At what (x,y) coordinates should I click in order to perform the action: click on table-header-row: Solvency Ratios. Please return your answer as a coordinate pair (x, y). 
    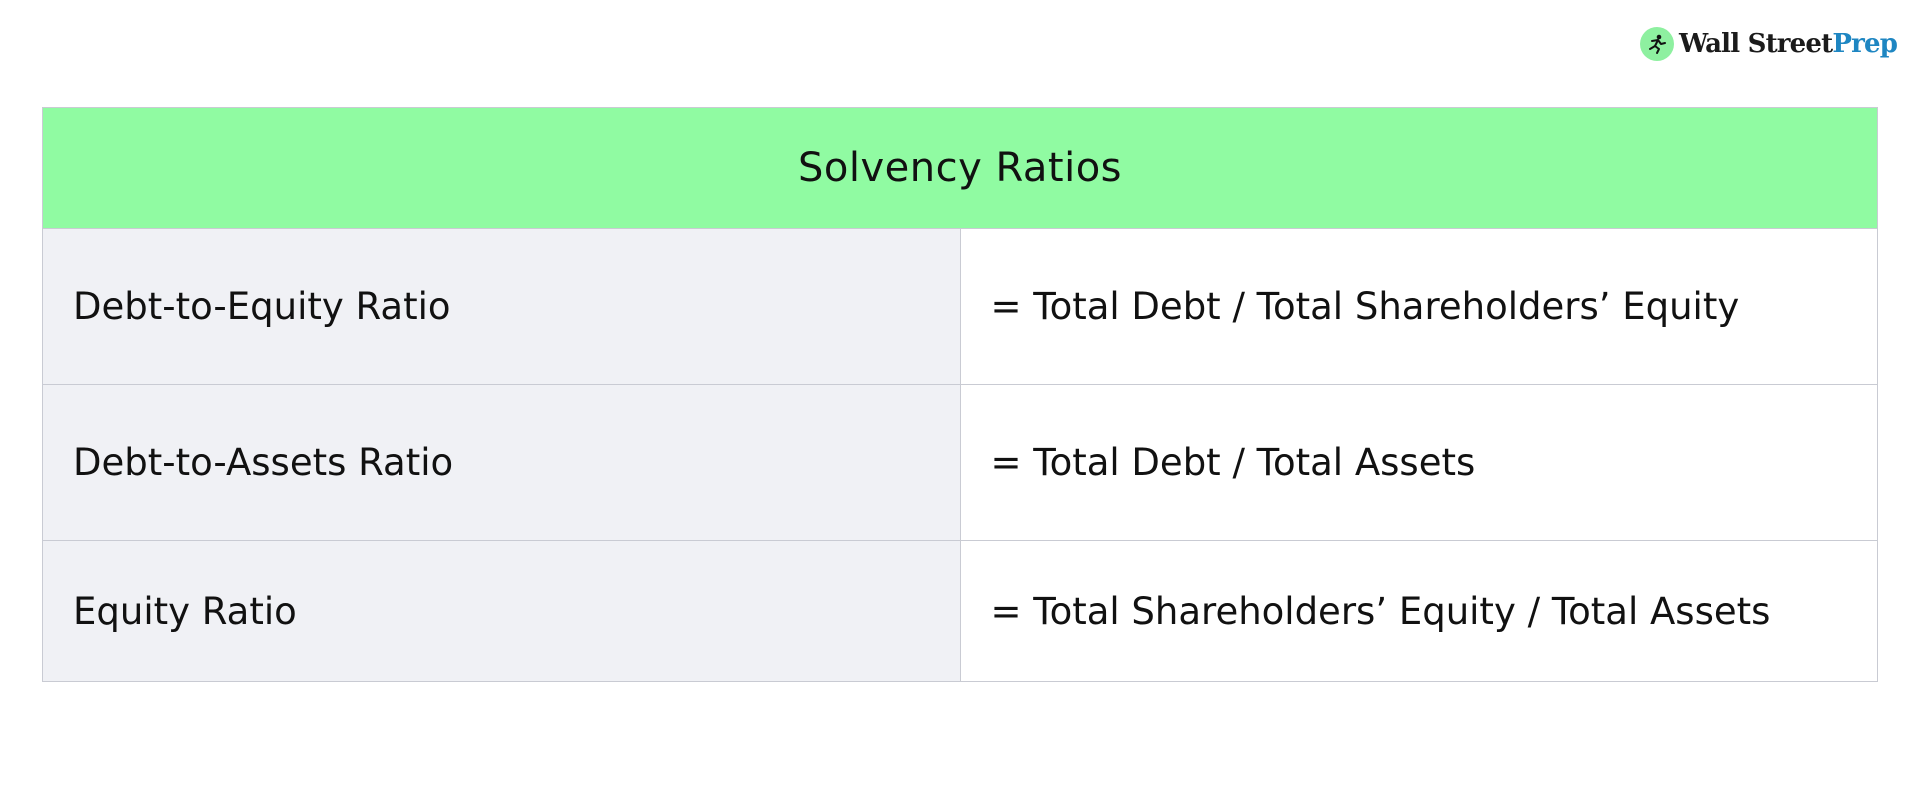
    Looking at the image, I should click on (960, 168).